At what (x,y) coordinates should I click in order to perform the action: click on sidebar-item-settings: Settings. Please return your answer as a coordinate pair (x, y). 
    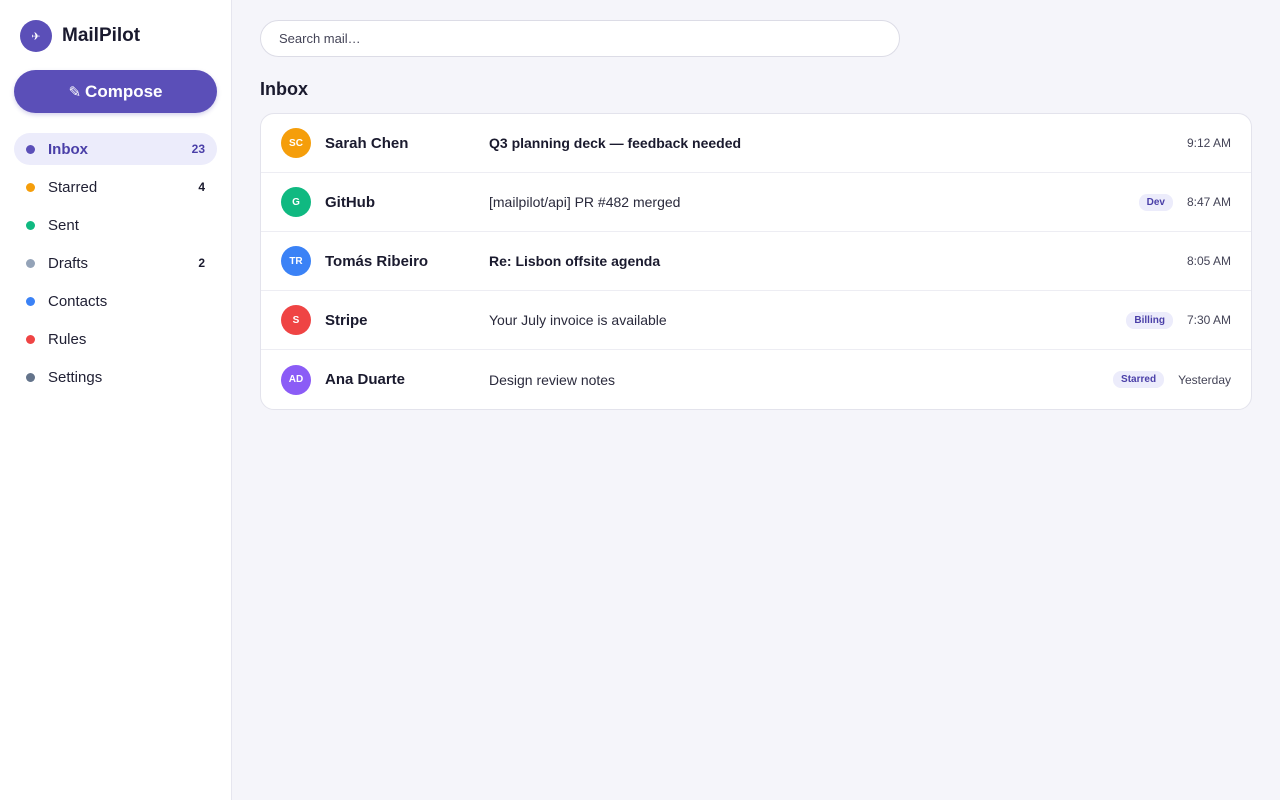
    Looking at the image, I should click on (115, 377).